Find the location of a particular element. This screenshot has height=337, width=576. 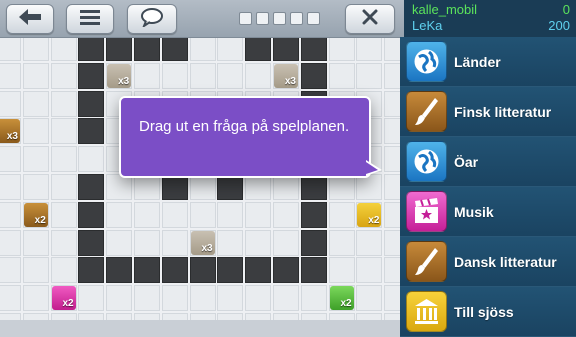

category-item-musik: Musik is located at coordinates (488, 212).